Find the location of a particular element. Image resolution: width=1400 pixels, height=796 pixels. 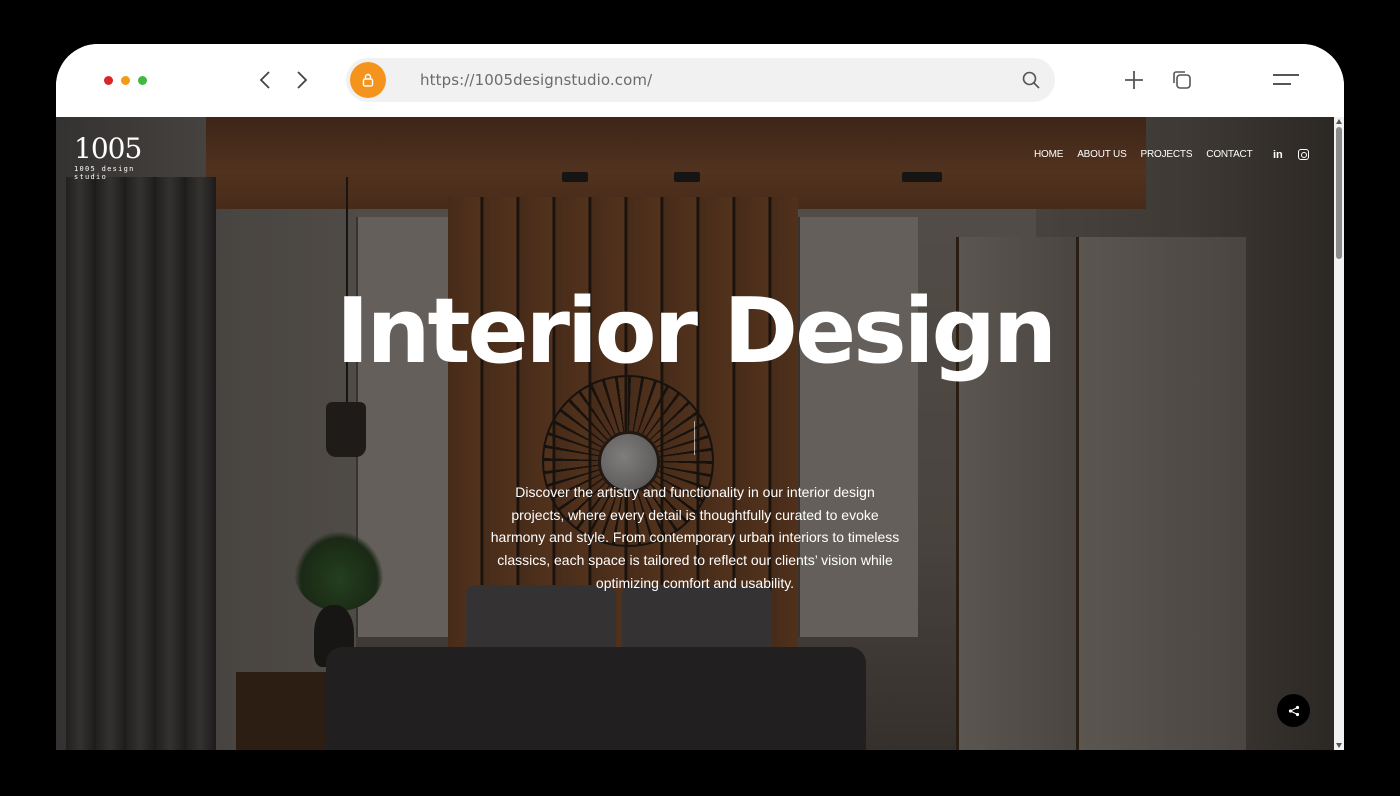

scroll-up-arrow-icon is located at coordinates (1339, 121).